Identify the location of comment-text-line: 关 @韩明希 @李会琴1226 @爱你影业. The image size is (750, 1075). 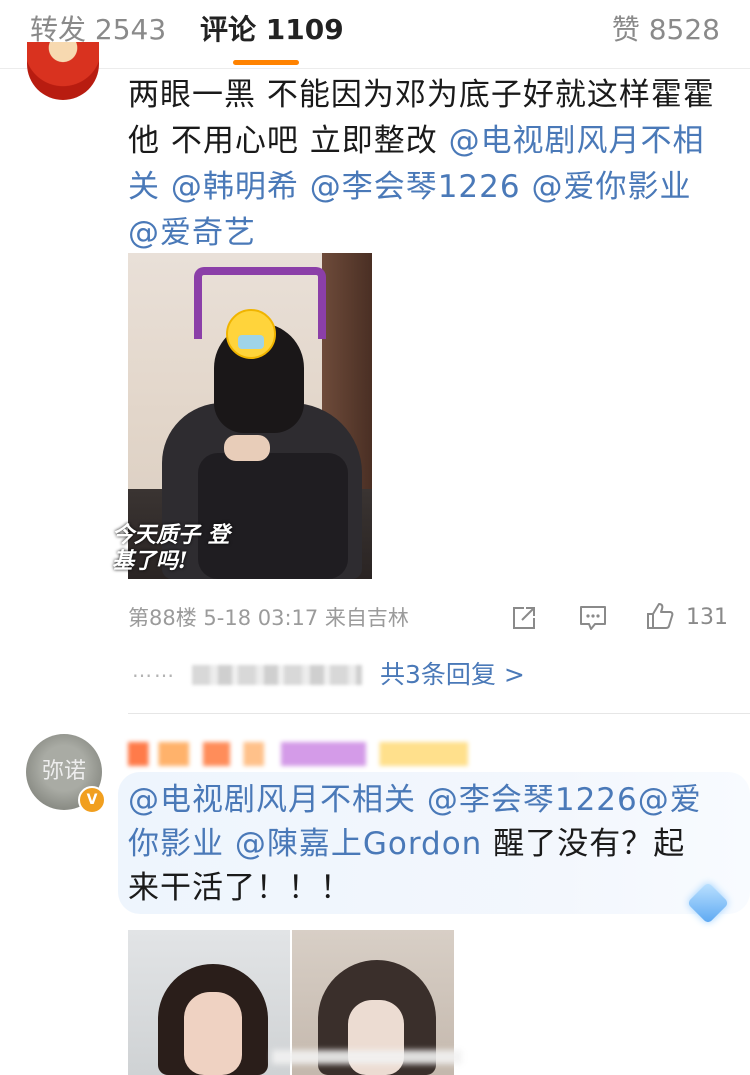
(428, 187).